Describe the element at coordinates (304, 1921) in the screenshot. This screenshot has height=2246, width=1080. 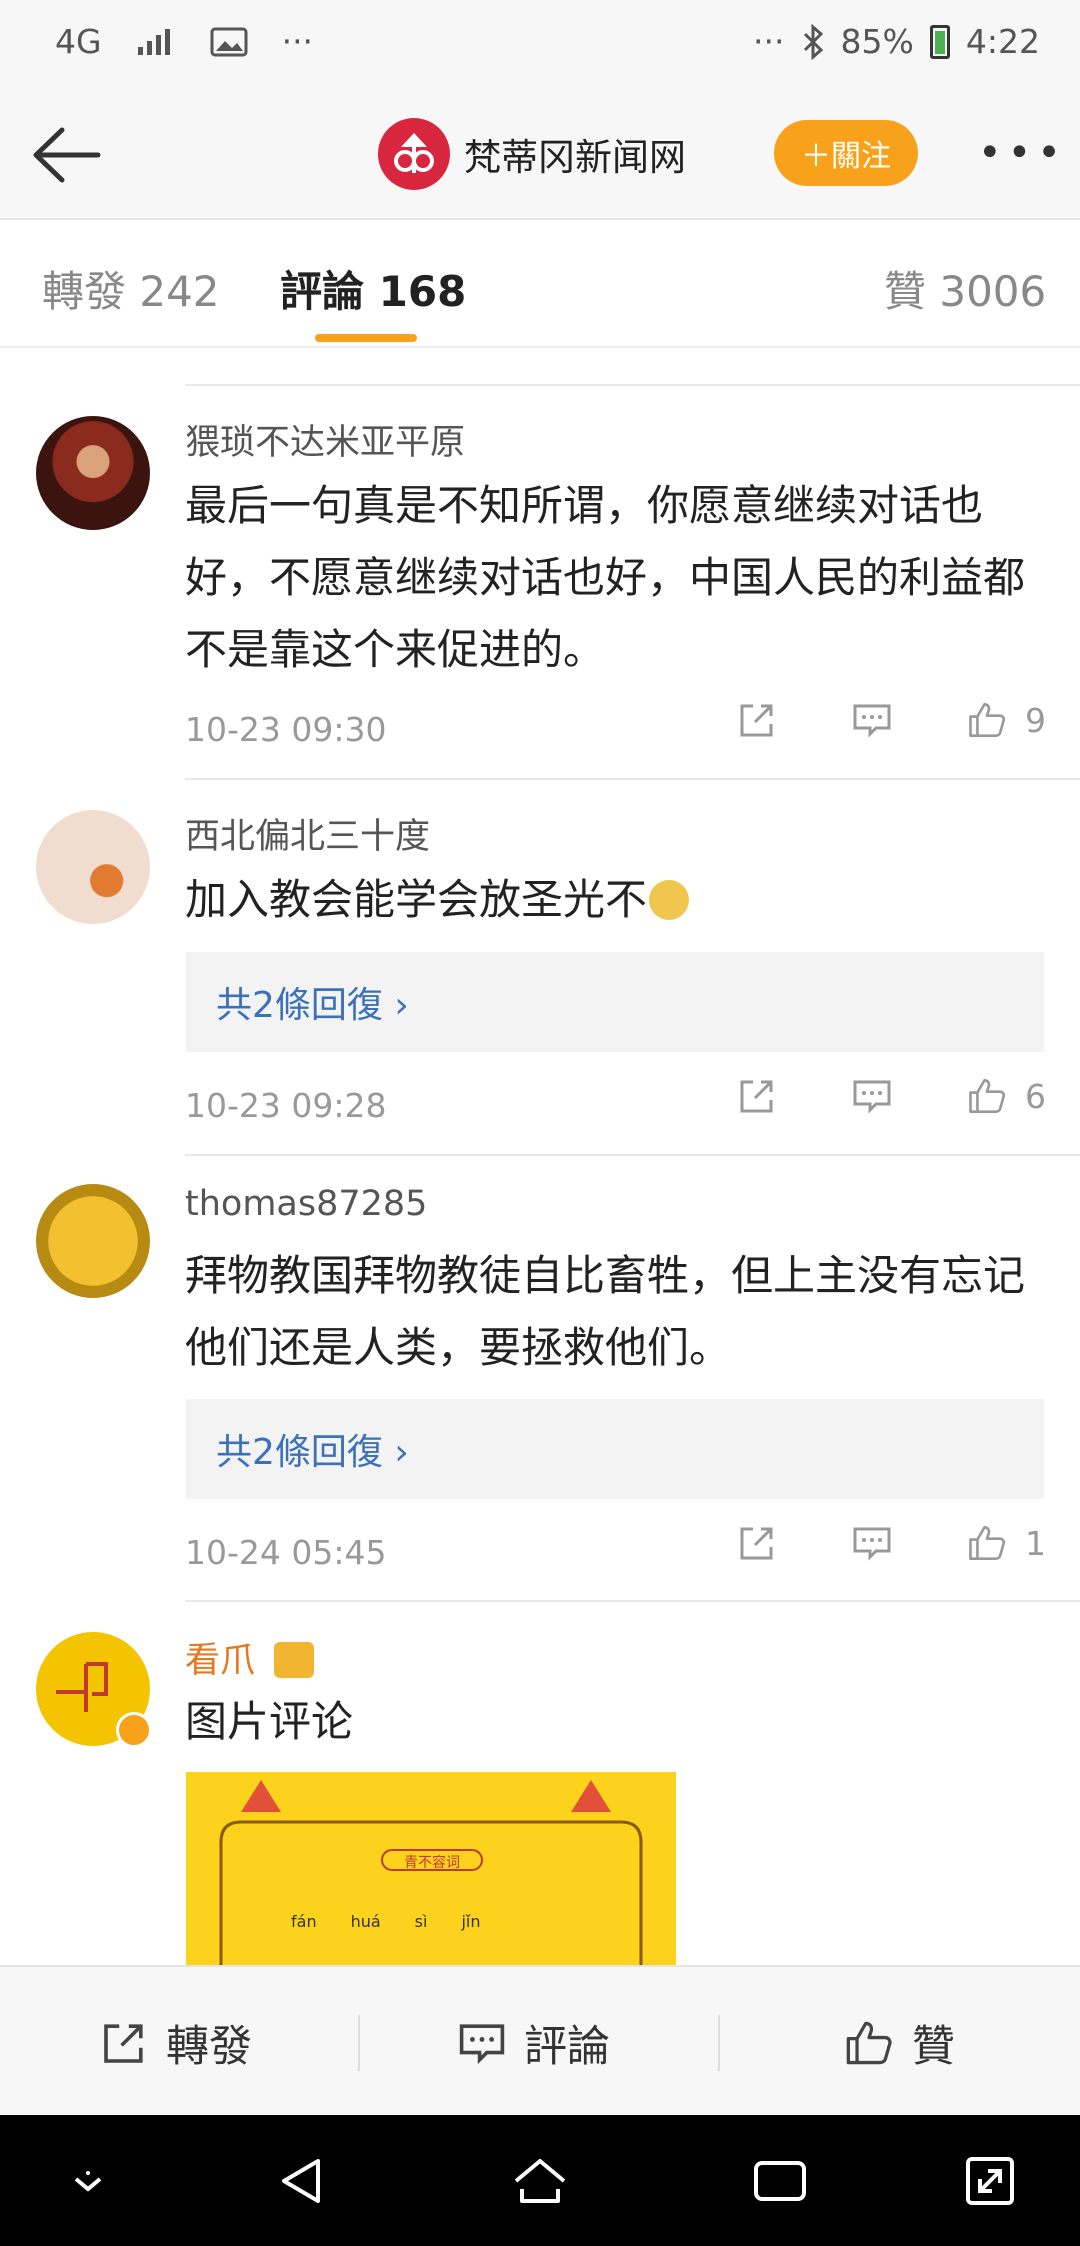
I see `pinyin-fan: fán` at that location.